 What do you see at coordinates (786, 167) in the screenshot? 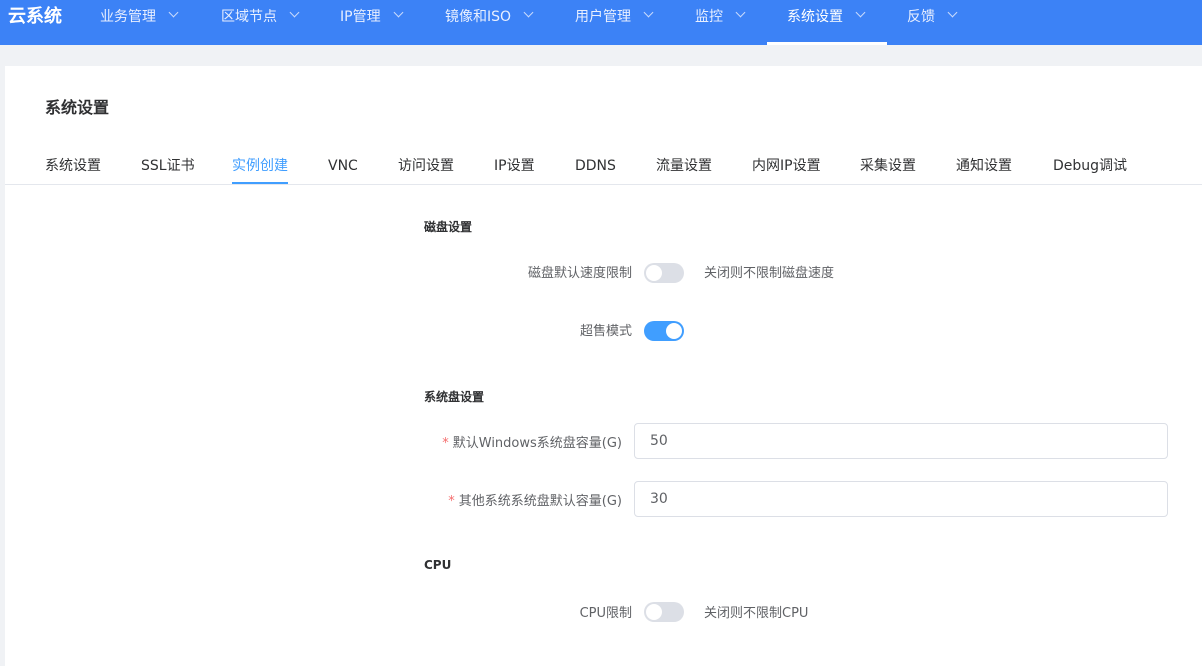
I see `tab-intranet-ip-settings: 内网IP设置` at bounding box center [786, 167].